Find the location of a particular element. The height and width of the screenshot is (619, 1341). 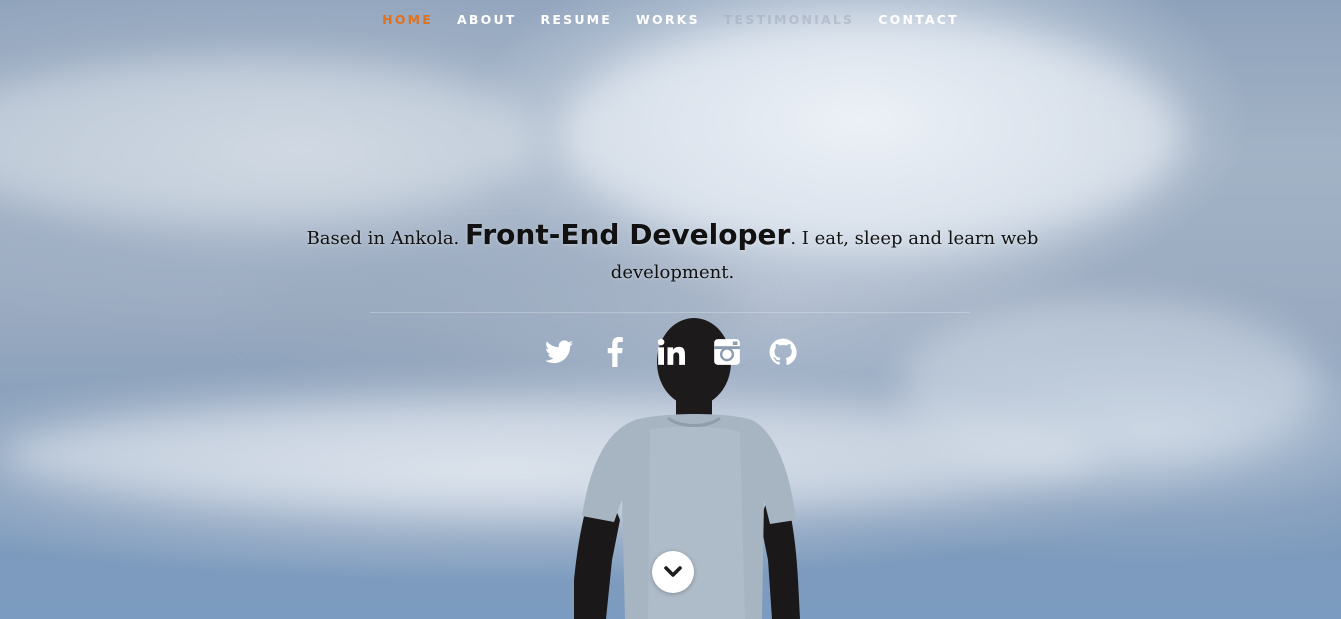

linkedin-icon is located at coordinates (670, 352).